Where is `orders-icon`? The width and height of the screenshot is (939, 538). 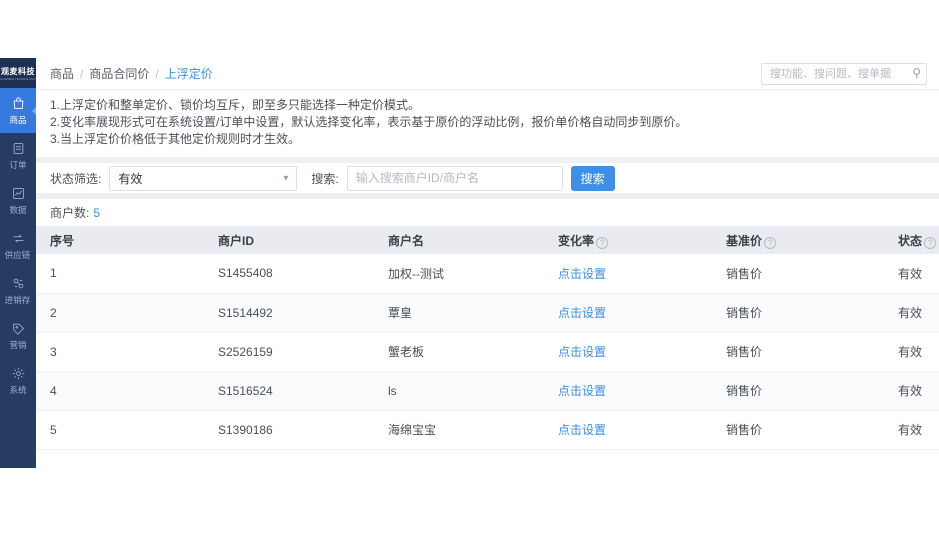
orders-icon is located at coordinates (18, 148).